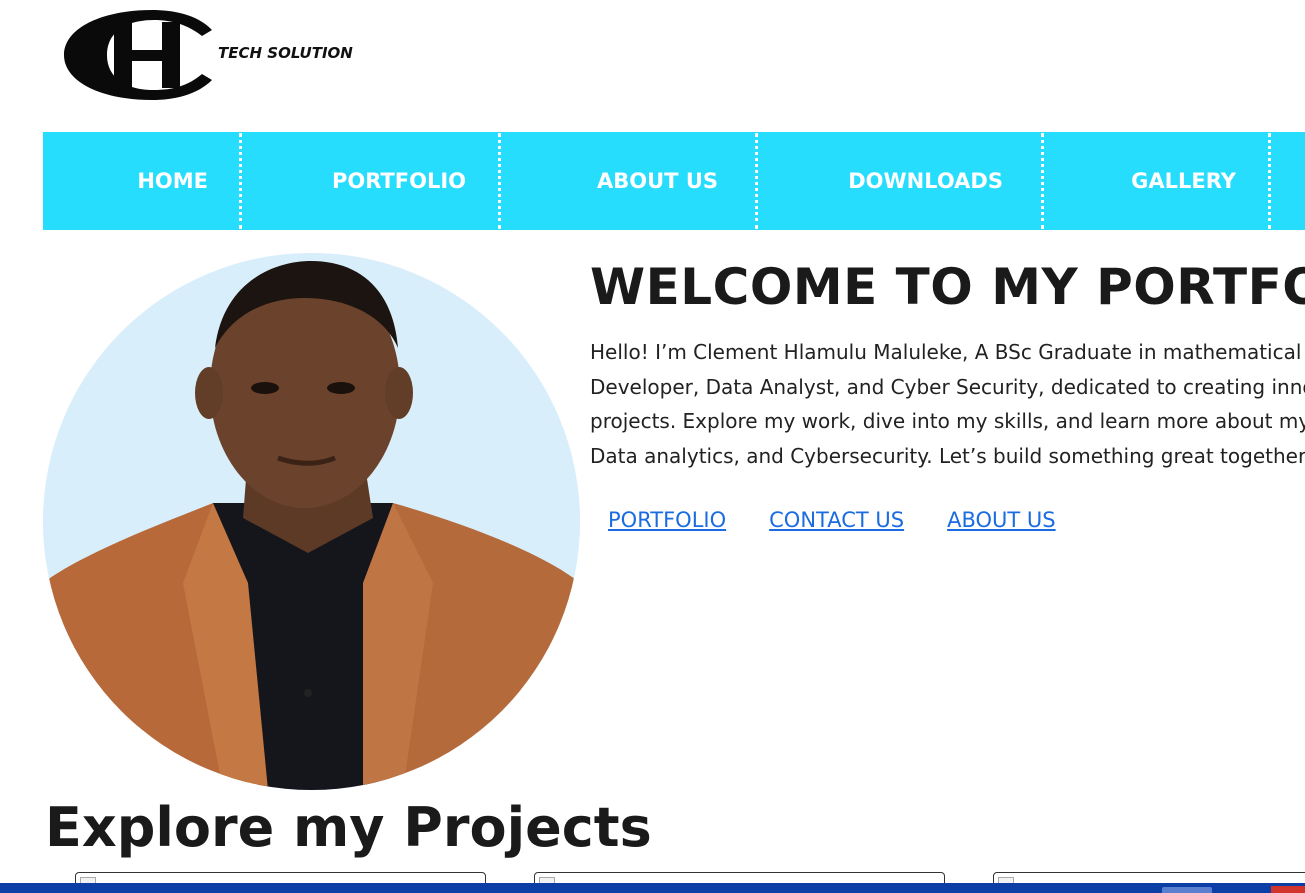 This screenshot has height=893, width=1305. Describe the element at coordinates (370, 181) in the screenshot. I see `nav-portfolio: PORTFOLIO` at that location.